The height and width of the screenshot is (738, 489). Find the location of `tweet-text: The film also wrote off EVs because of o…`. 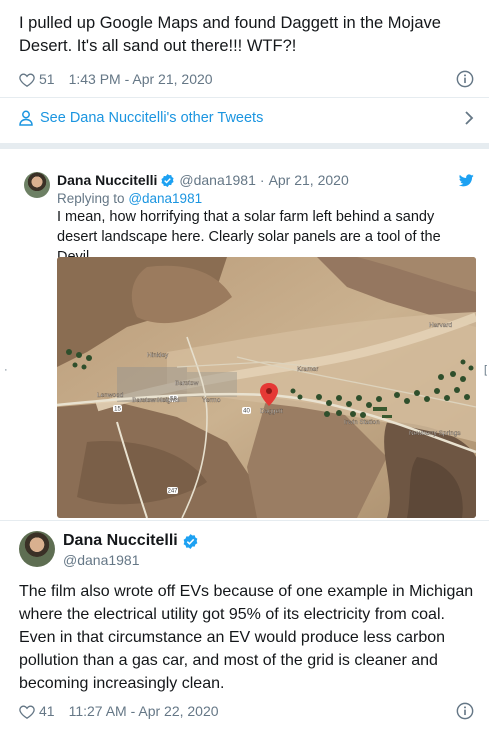

tweet-text: The film also wrote off EVs because of o… is located at coordinates (246, 637).